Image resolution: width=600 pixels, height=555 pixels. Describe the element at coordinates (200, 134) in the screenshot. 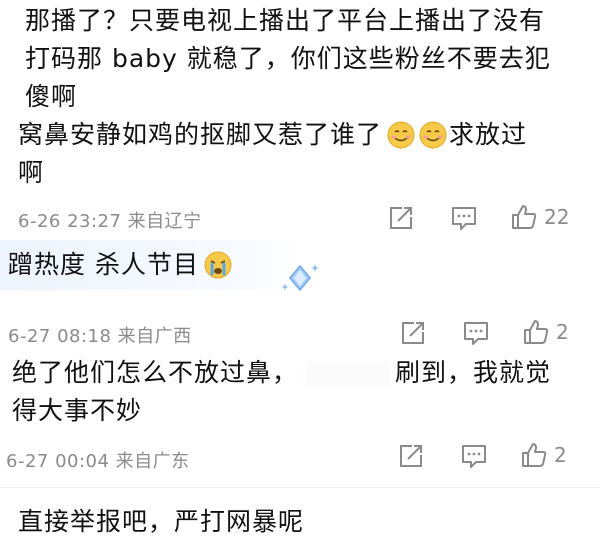

I see `comment-1-reply-text-a: 窝鼻安静如鸡的抠脚又惹了谁了` at that location.